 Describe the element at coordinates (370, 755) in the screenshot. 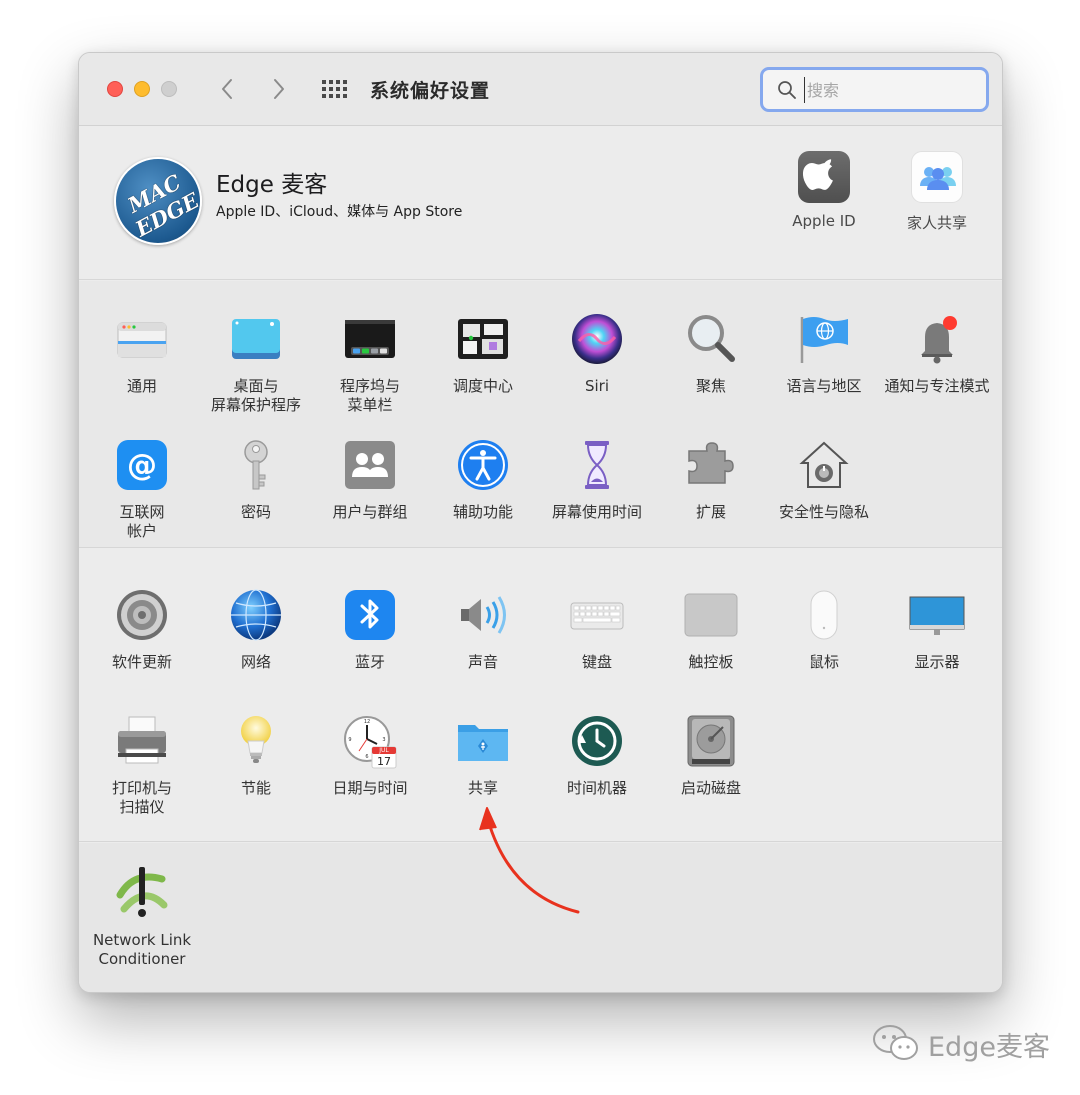

I see `pref-date-time: 12 3 6 9 JUL 17 日期与时间` at that location.